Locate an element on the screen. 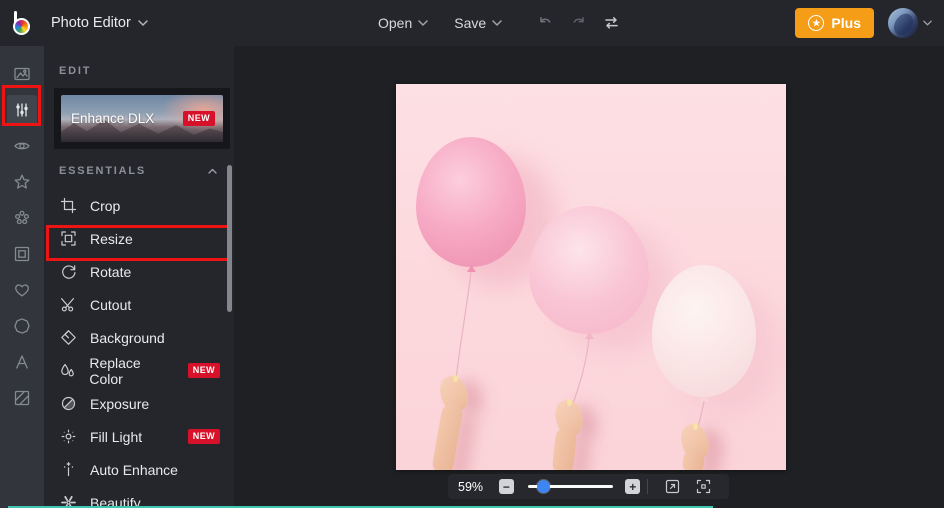 The image size is (944, 508). panel-scrollbar is located at coordinates (229, 238).